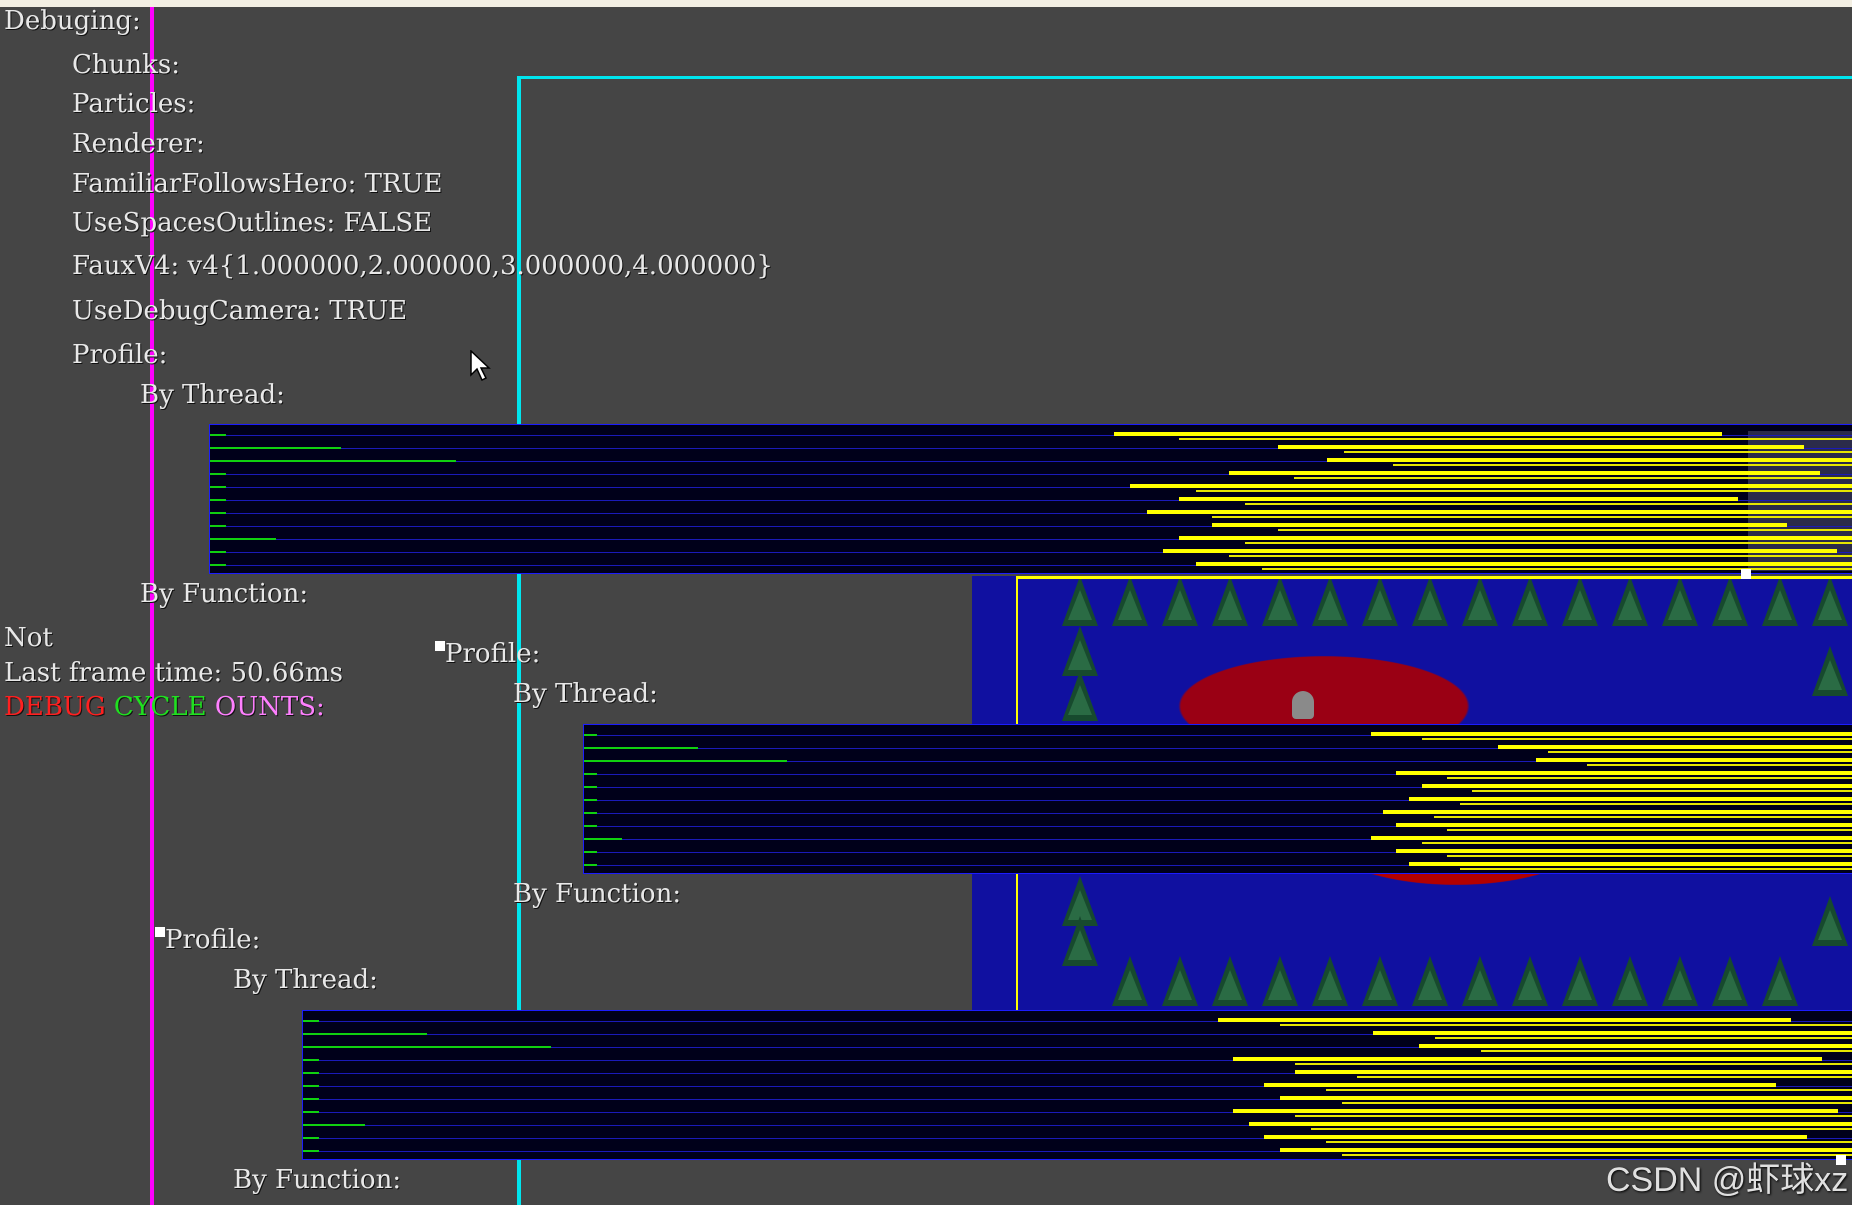 The width and height of the screenshot is (1852, 1205). Describe the element at coordinates (28, 638) in the screenshot. I see `status-not: Not` at that location.